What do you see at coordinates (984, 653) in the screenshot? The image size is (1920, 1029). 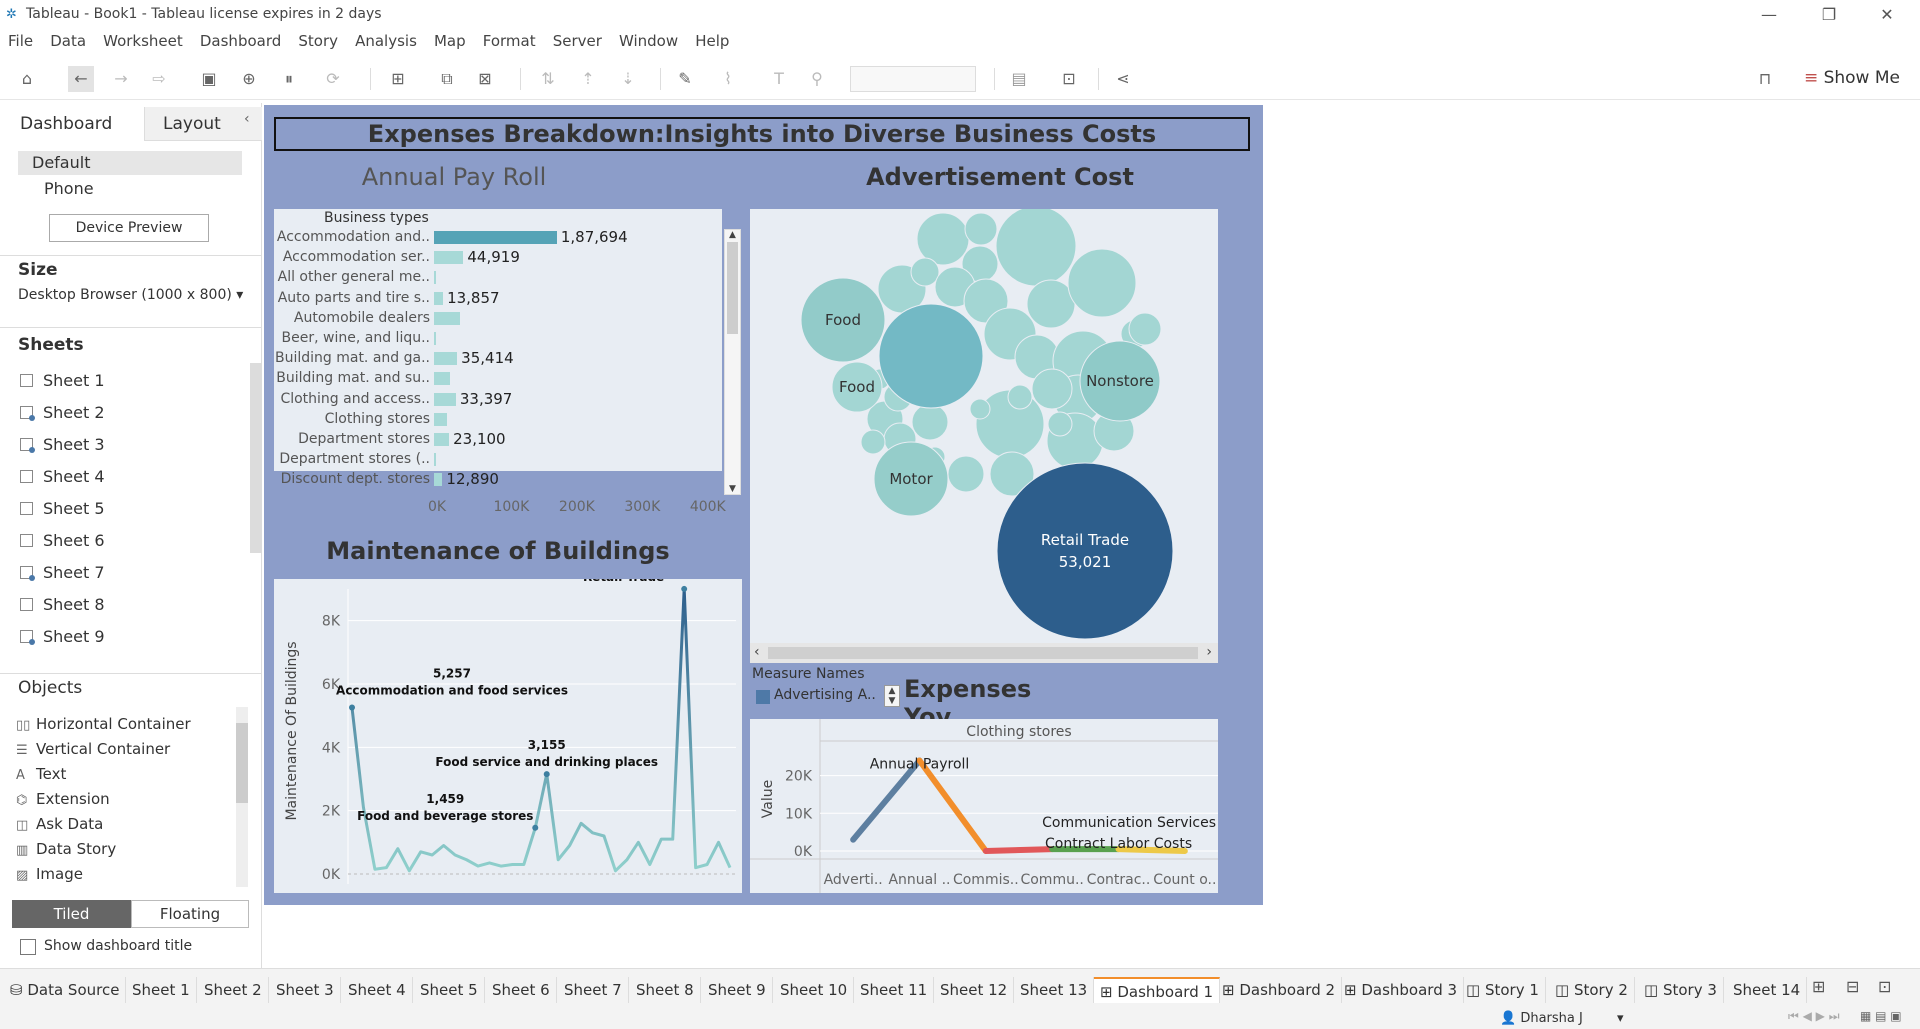 I see `ad-h-scrollbar: ‹ ›` at bounding box center [984, 653].